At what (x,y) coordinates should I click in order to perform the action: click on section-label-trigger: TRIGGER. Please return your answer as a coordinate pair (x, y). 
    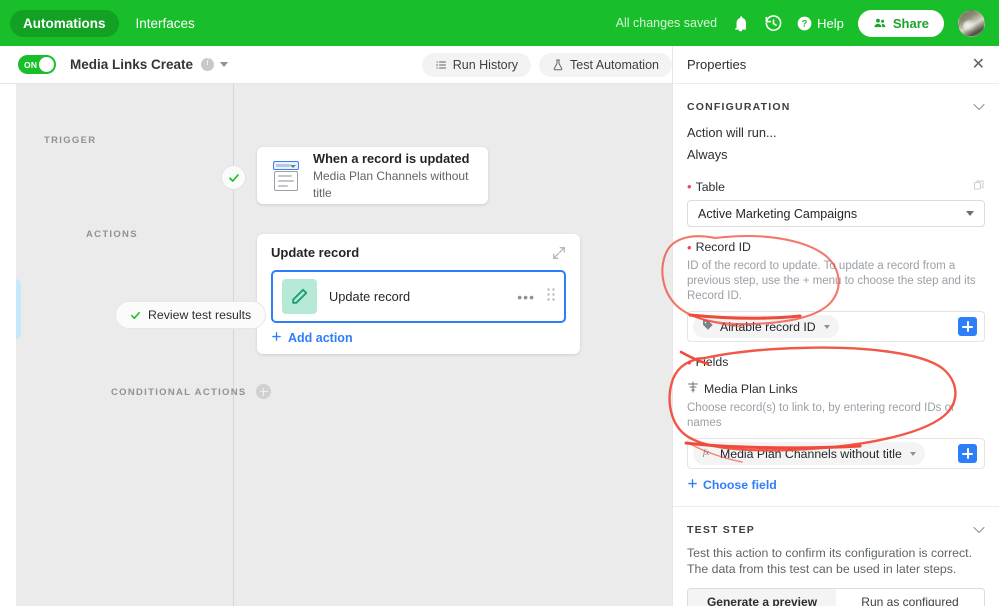
    Looking at the image, I should click on (70, 140).